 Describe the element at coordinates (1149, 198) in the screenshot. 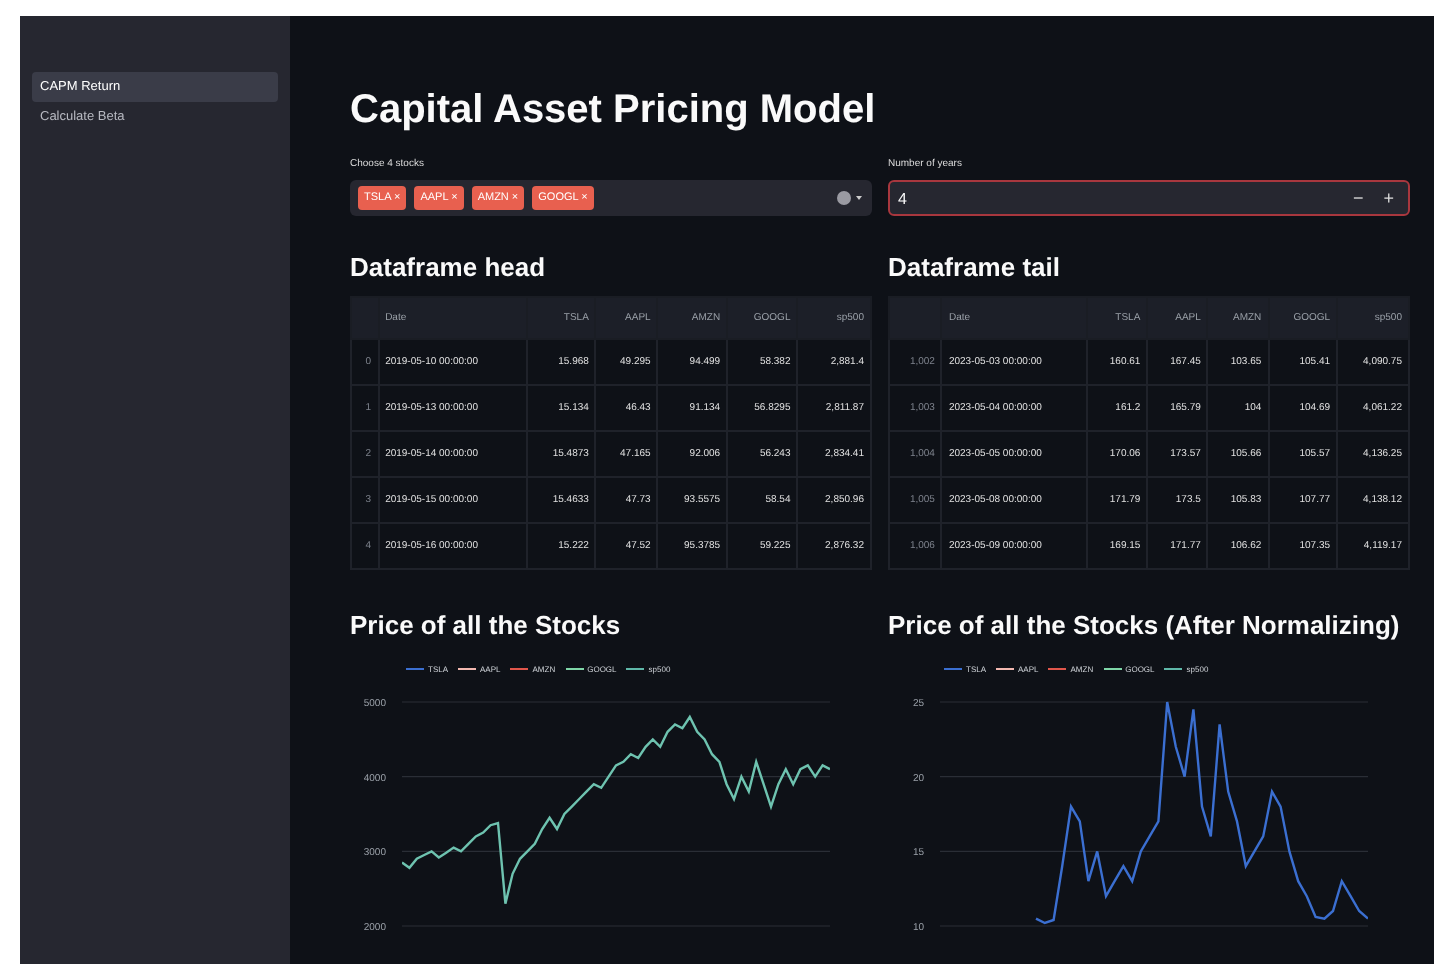

I see `years-input: 4 − +` at that location.